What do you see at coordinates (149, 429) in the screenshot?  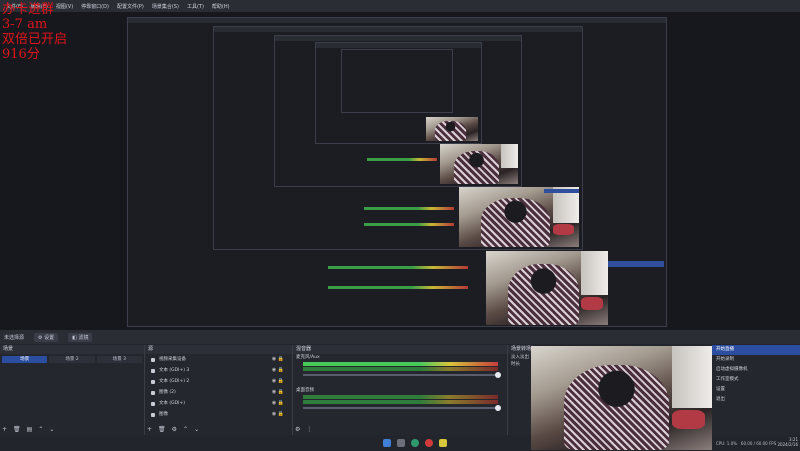 I see `add-source-icon: +` at bounding box center [149, 429].